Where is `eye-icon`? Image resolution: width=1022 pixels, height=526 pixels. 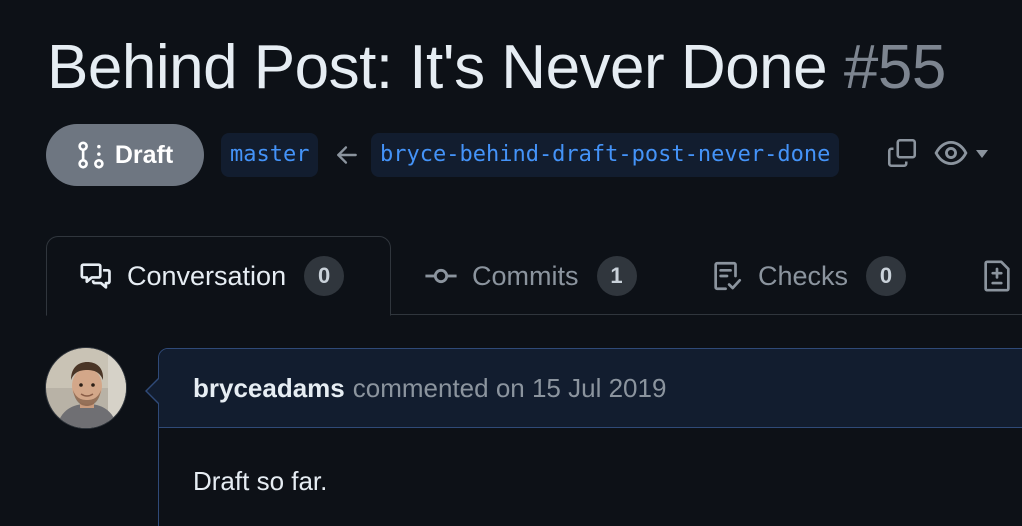
eye-icon is located at coordinates (951, 153).